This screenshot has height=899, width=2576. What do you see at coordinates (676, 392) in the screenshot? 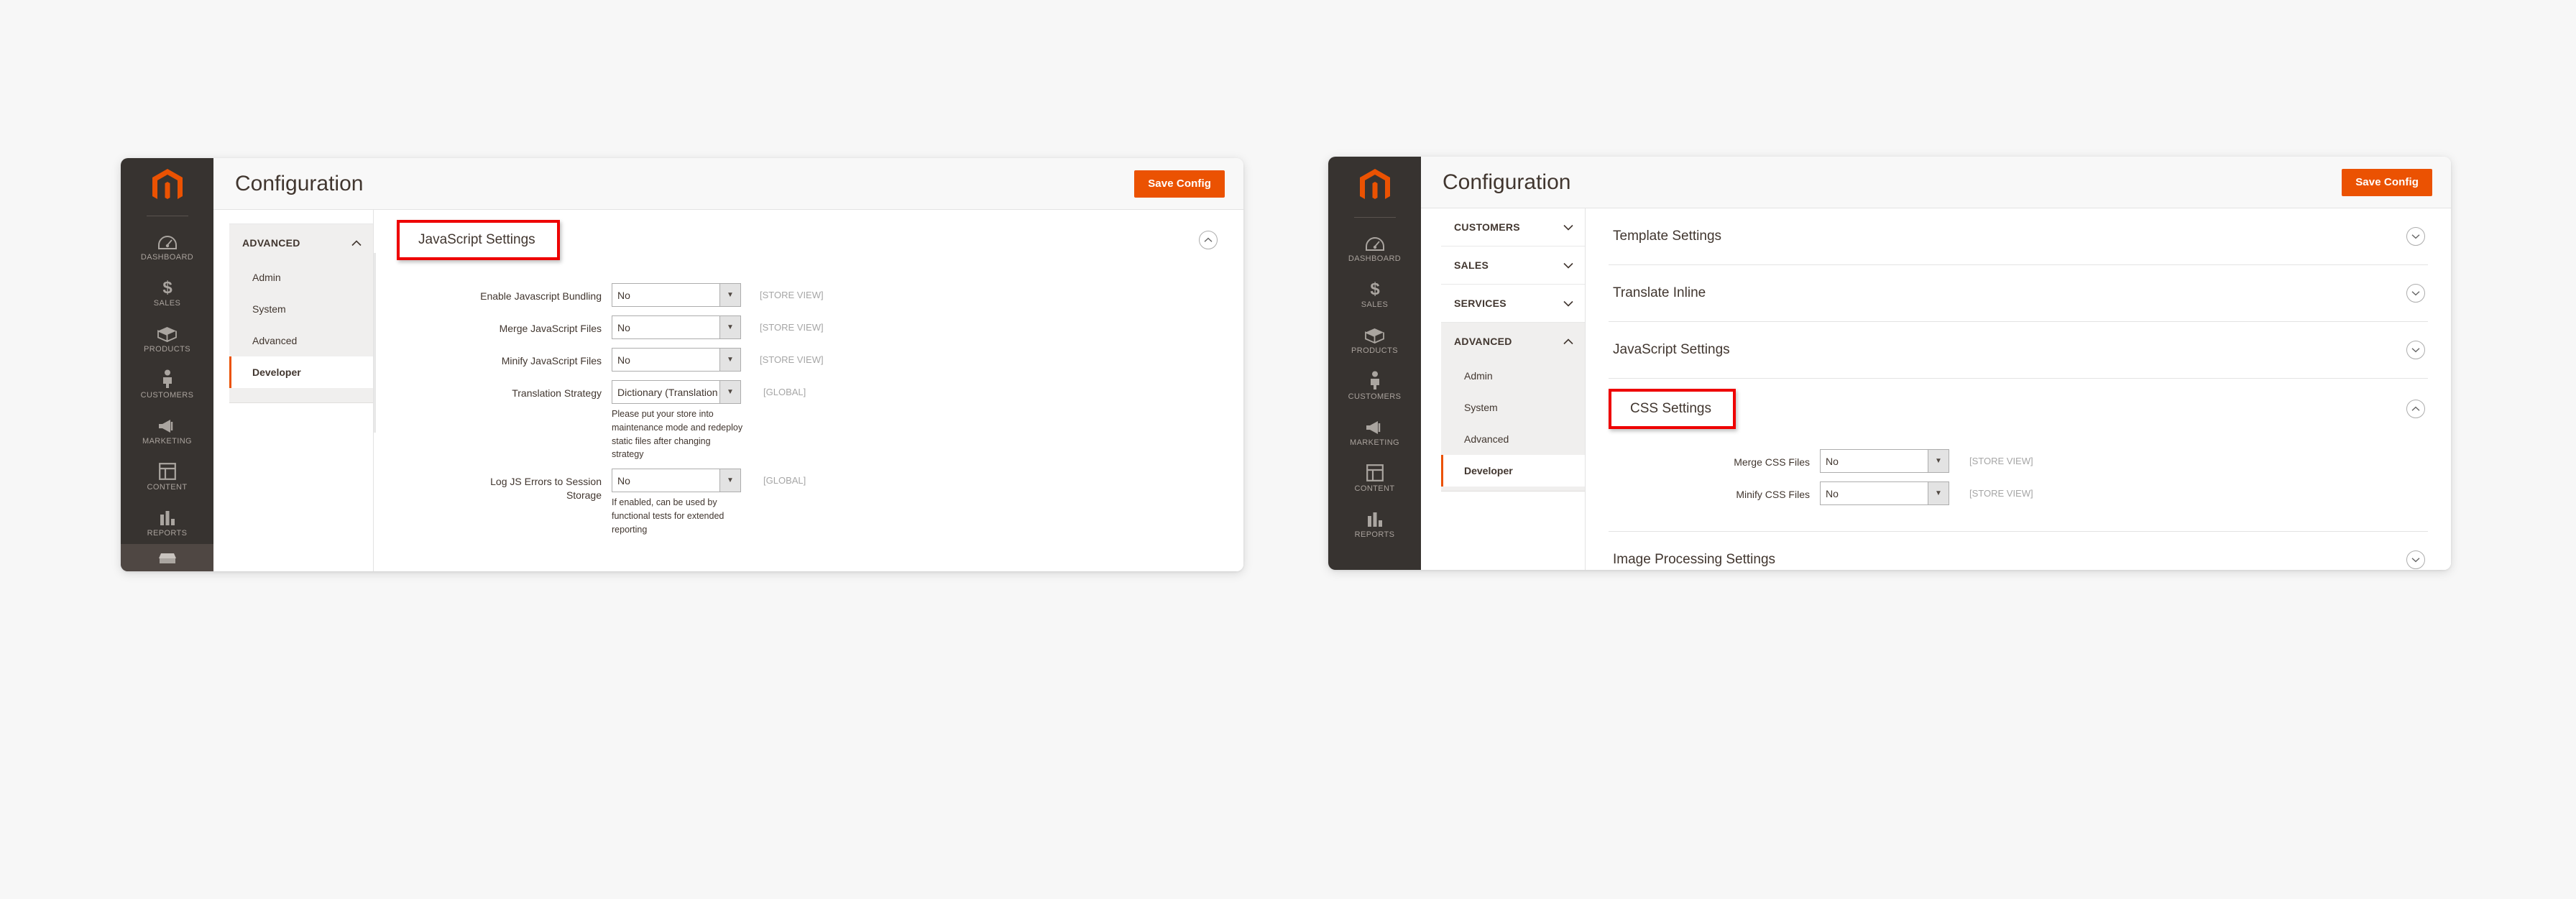
I see `translation-strategy-select: Dictionary (Translation on Stor ▼` at bounding box center [676, 392].